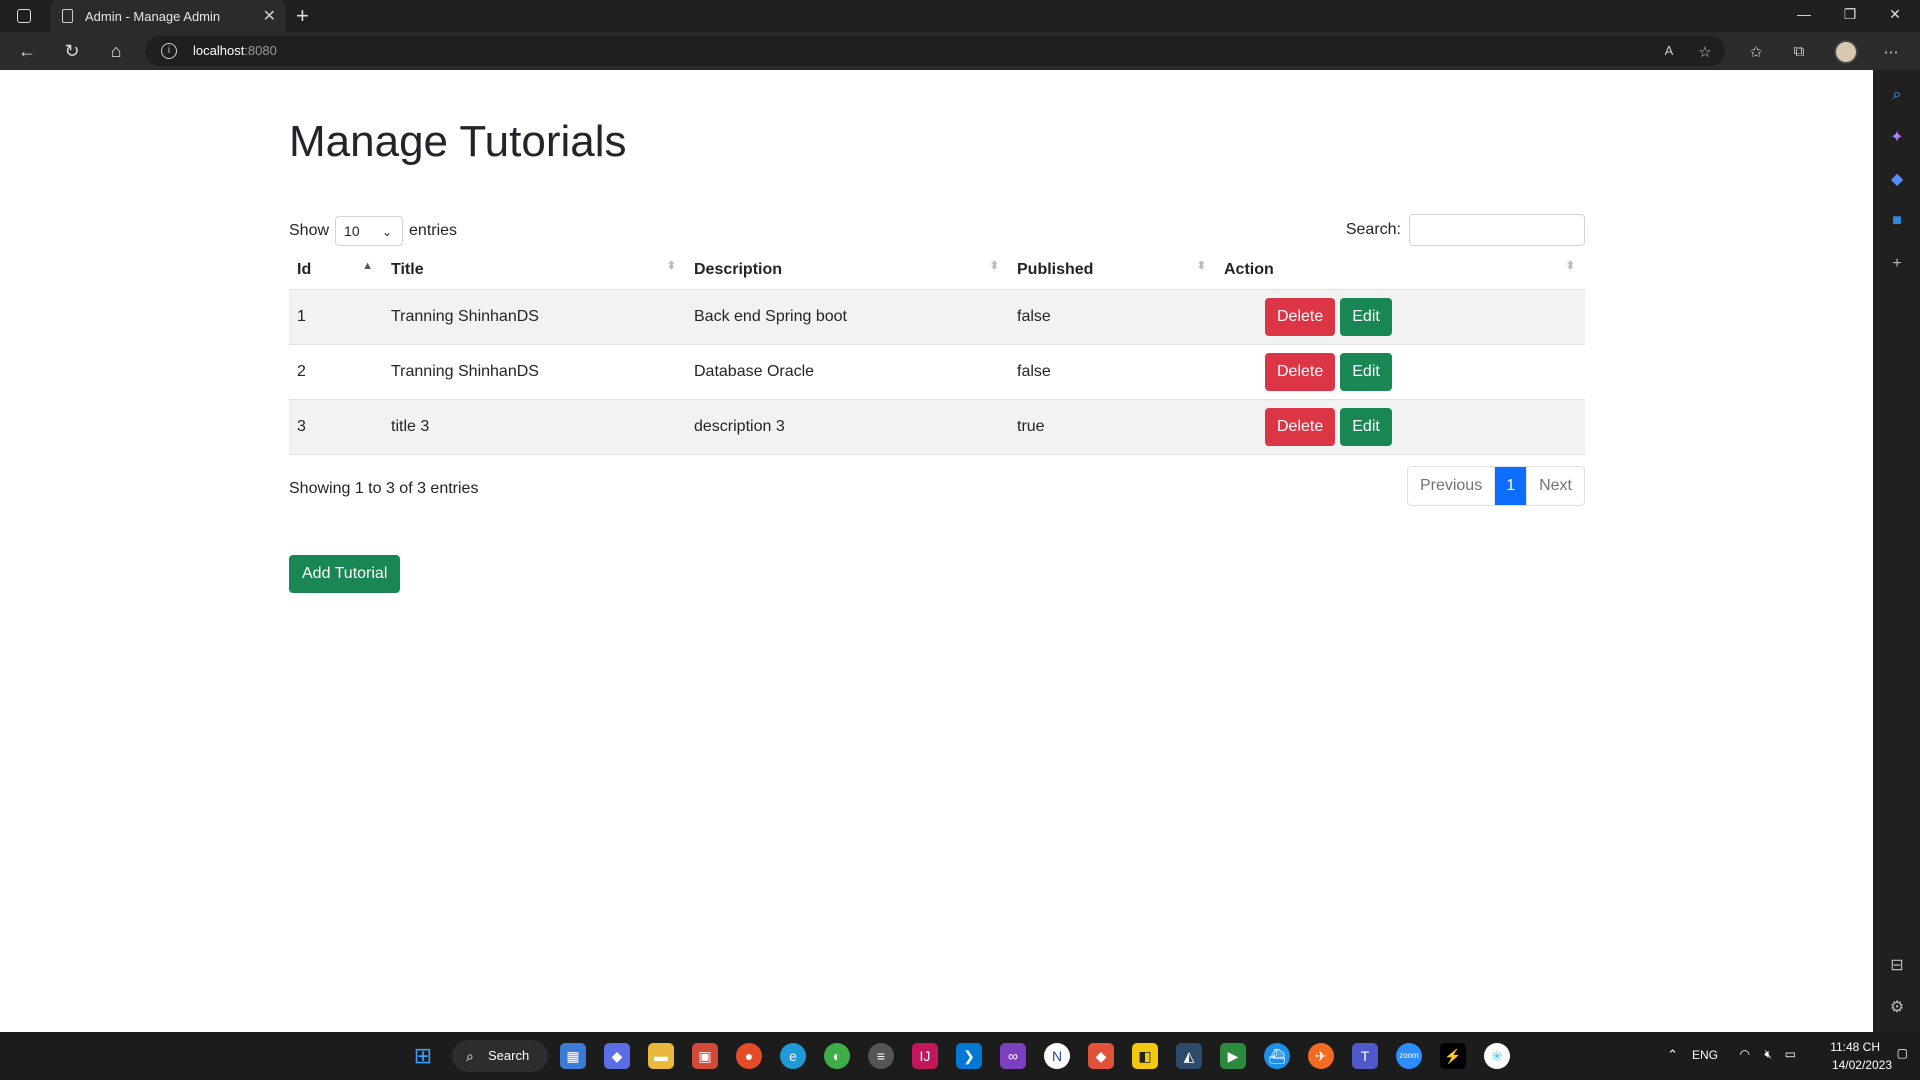 Image resolution: width=1920 pixels, height=1080 pixels. What do you see at coordinates (1451, 486) in the screenshot?
I see `previous-page-button: Previous` at bounding box center [1451, 486].